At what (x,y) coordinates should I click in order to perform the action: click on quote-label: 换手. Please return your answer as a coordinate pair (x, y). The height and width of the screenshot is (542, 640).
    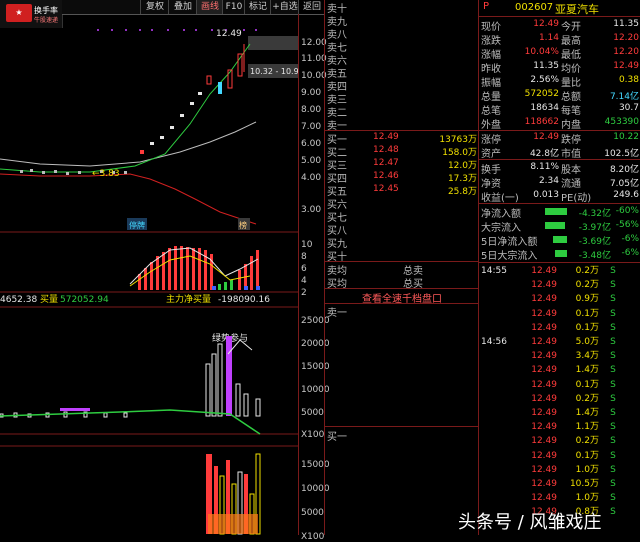
    Looking at the image, I should click on (491, 170).